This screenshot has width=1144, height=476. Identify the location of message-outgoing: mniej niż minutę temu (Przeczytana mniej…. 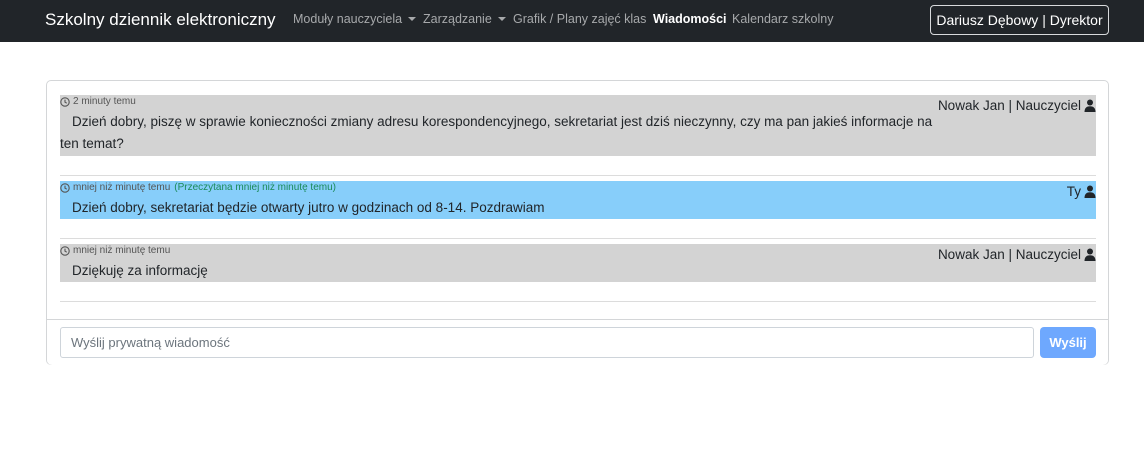
(578, 200).